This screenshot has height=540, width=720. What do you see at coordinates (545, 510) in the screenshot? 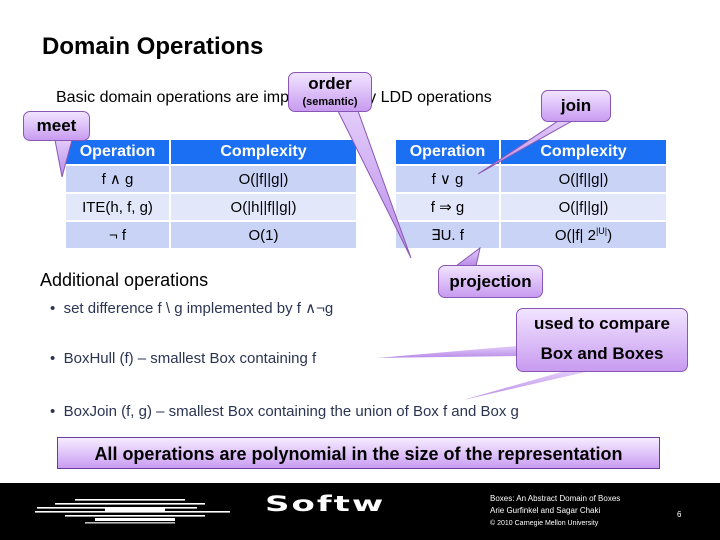
I see `footer-line2: Arie Gurfinkel and Sagar Chaki` at bounding box center [545, 510].